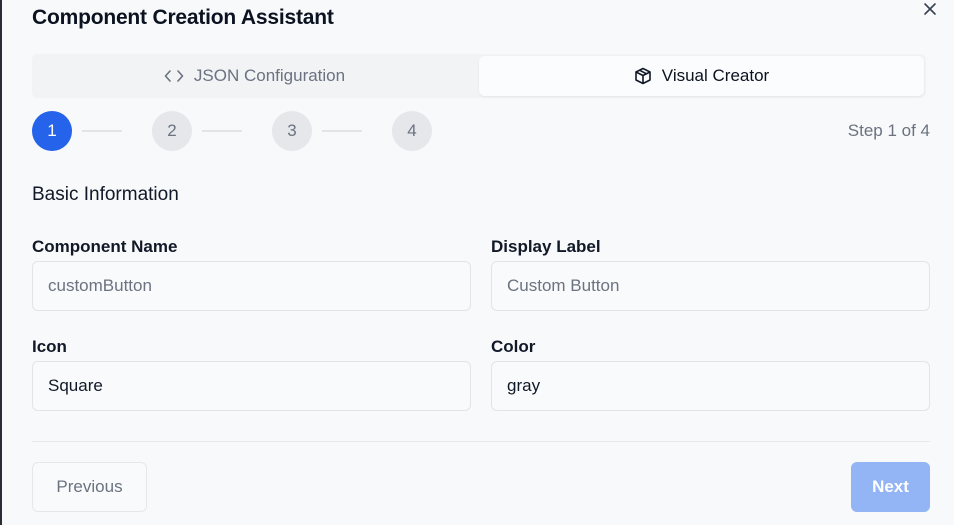 This screenshot has width=954, height=525. I want to click on close-button, so click(930, 9).